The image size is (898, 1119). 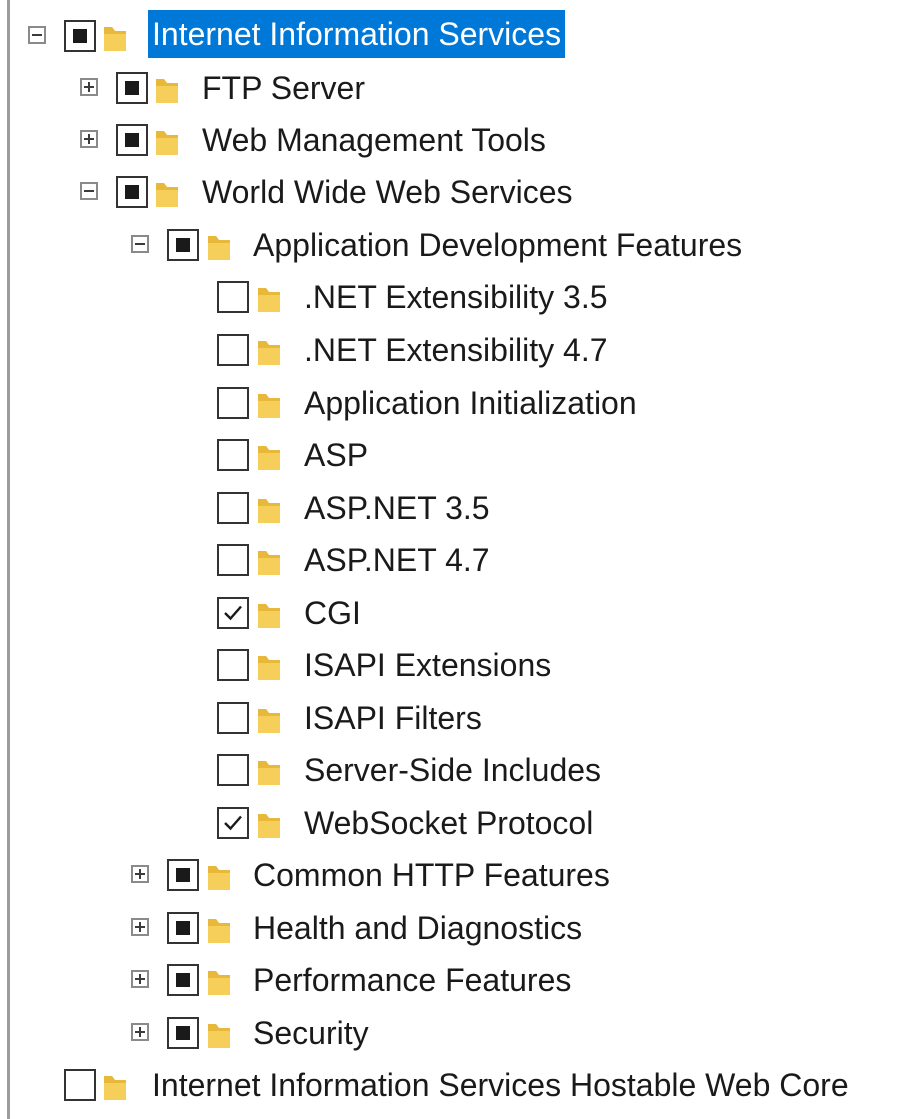 What do you see at coordinates (428, 665) in the screenshot?
I see `tree-leaf-label: ISAPI Extensions` at bounding box center [428, 665].